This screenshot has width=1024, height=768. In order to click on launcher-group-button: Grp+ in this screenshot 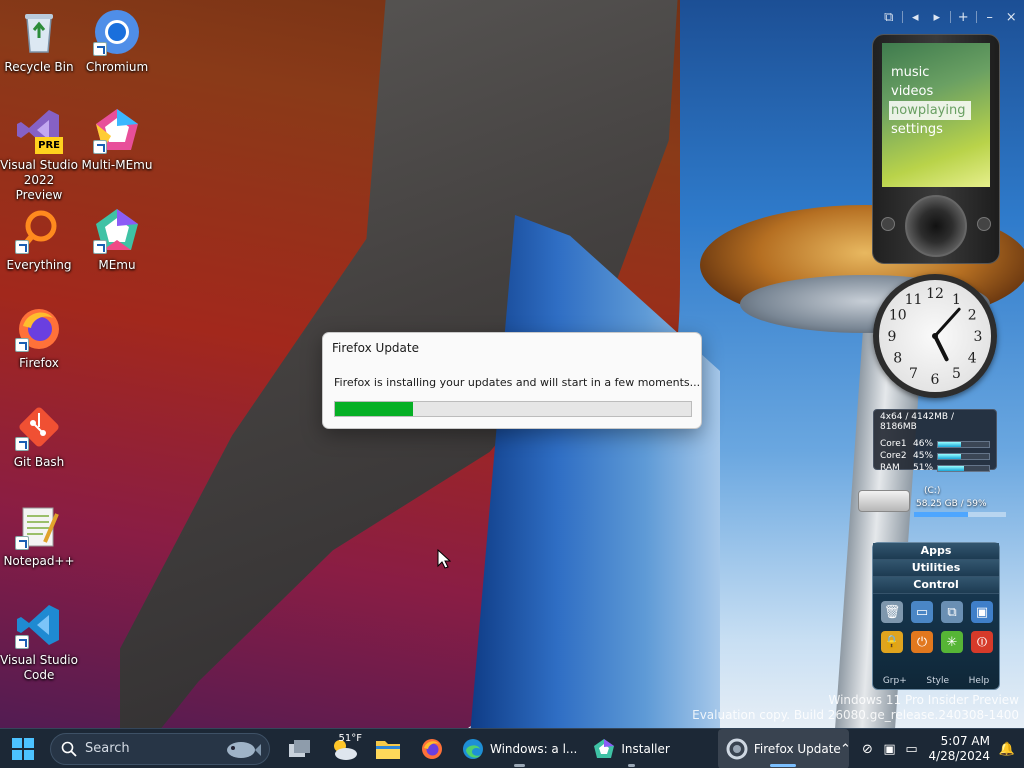, I will do `click(895, 681)`.